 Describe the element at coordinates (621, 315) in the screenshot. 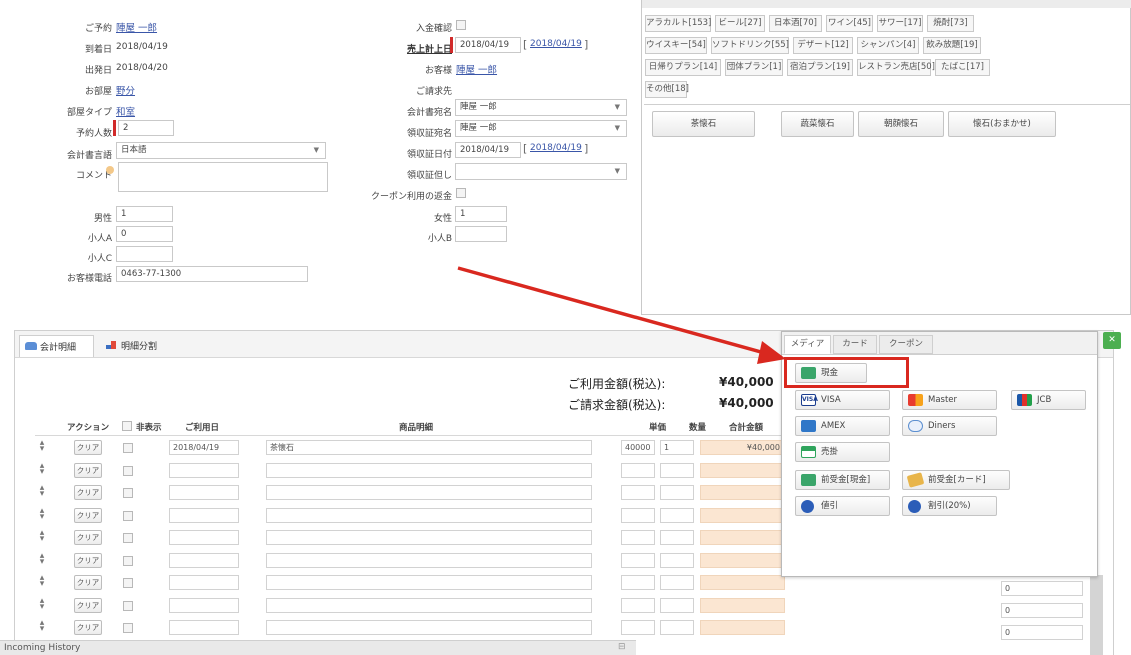

I see `annotation-arrow` at that location.